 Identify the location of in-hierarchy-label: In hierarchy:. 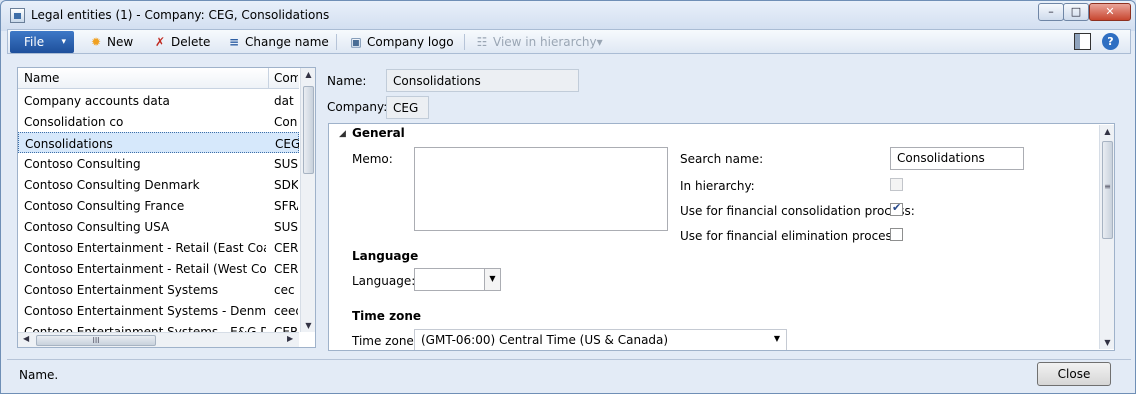
(717, 186).